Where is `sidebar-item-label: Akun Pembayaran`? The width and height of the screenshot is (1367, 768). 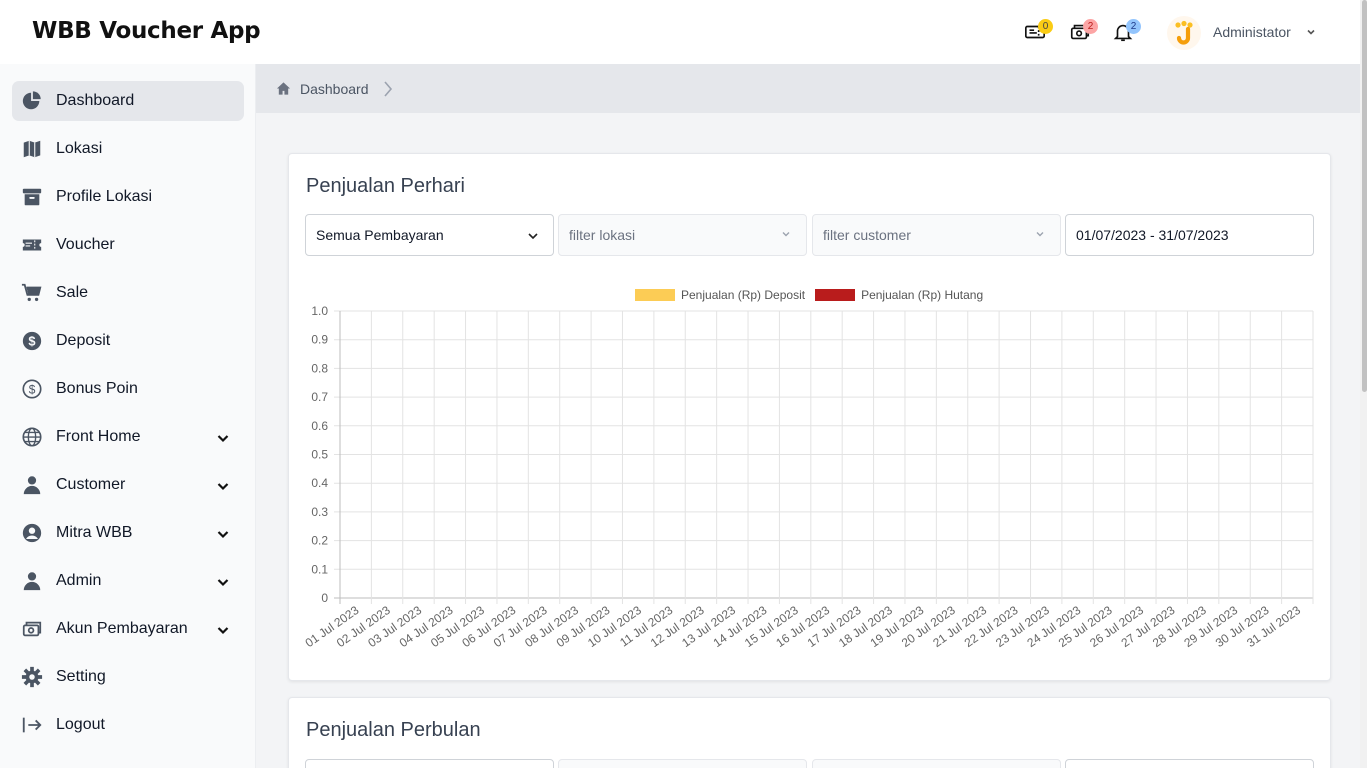 sidebar-item-label: Akun Pembayaran is located at coordinates (122, 628).